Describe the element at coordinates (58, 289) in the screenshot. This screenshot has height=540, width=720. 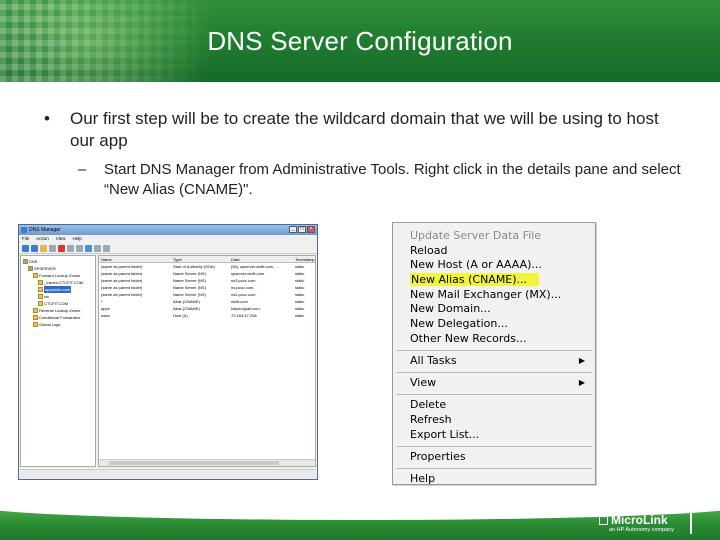
I see `tree-node: appstodo.com` at that location.